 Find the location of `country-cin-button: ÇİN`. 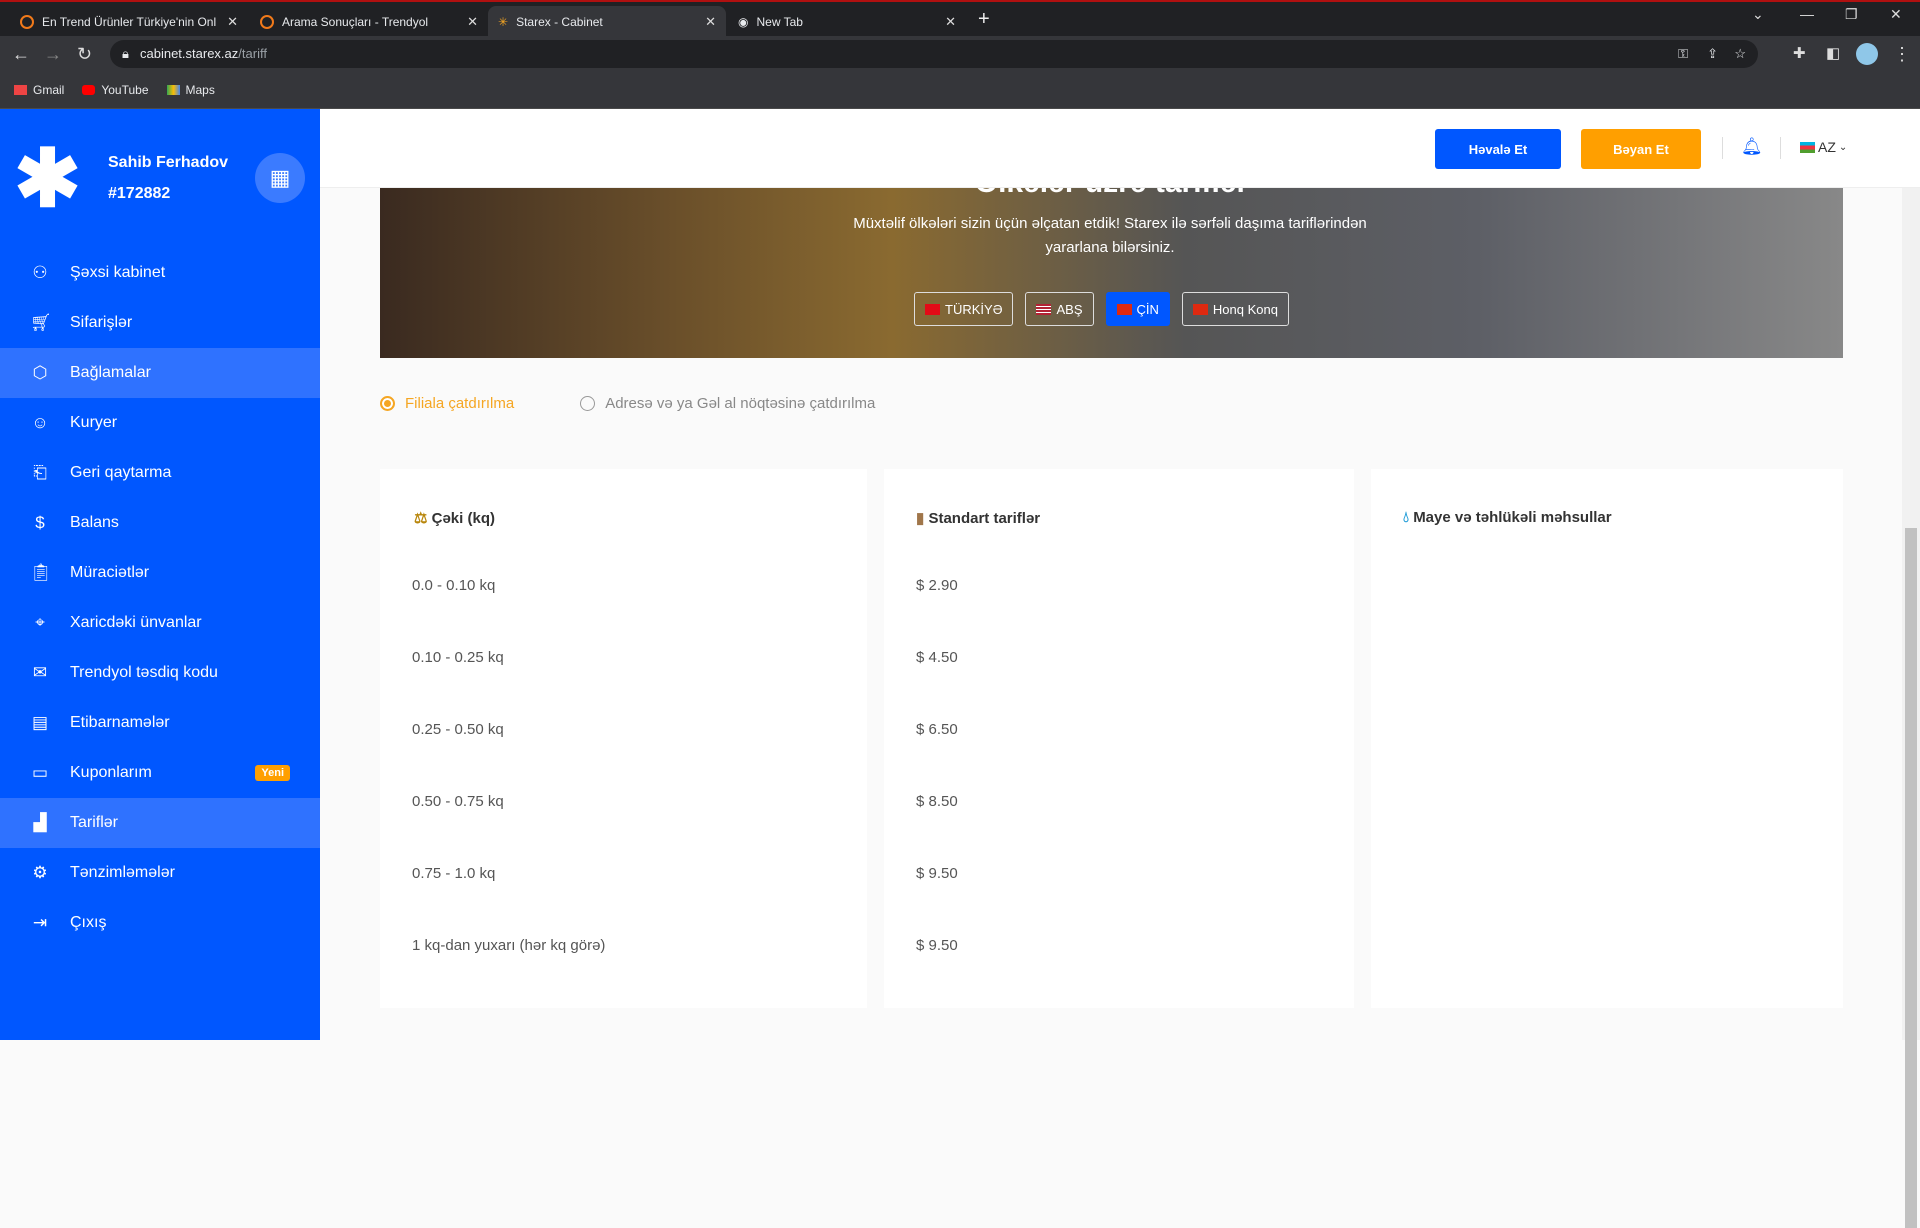

country-cin-button: ÇİN is located at coordinates (1137, 309).